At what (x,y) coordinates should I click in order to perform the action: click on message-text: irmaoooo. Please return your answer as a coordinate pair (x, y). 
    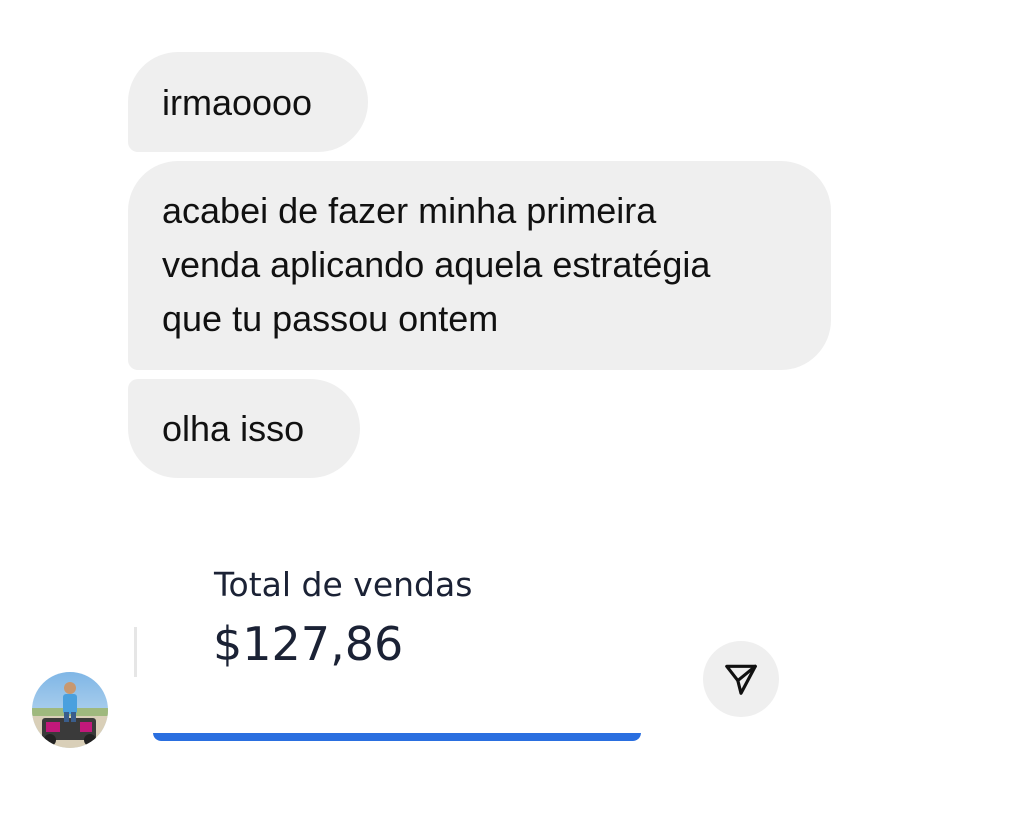
    Looking at the image, I should click on (237, 102).